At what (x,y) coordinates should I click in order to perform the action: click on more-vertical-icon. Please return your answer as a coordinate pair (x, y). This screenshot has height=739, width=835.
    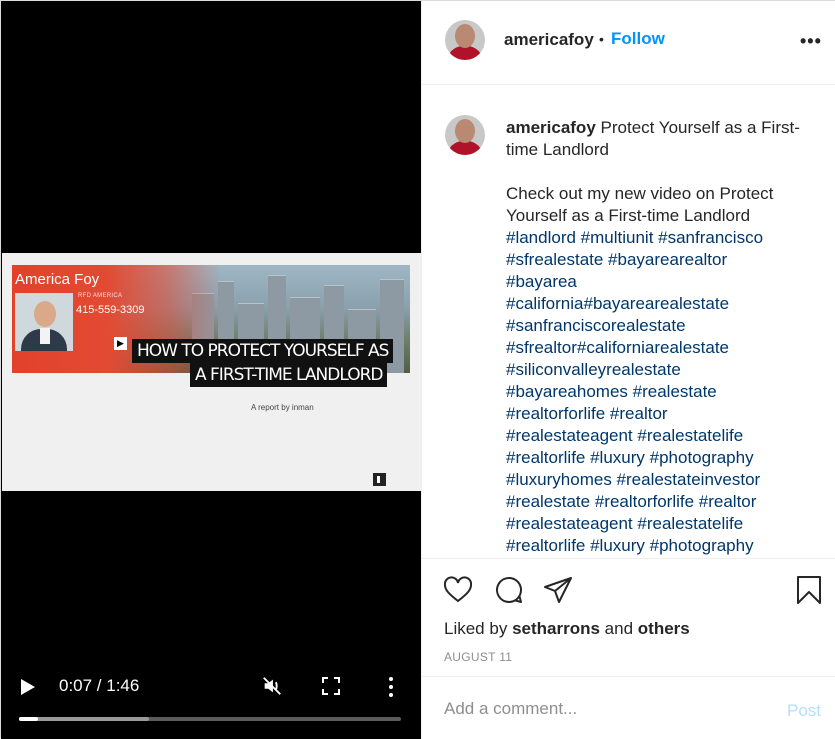
    Looking at the image, I should click on (391, 687).